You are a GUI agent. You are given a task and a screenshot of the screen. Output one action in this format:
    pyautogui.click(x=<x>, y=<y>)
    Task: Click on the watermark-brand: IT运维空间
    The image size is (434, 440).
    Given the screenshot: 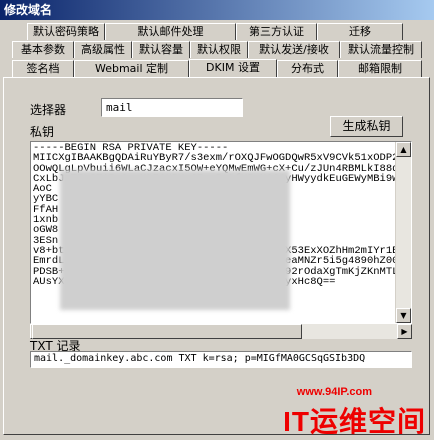 What is the action you would take?
    pyautogui.click(x=354, y=421)
    